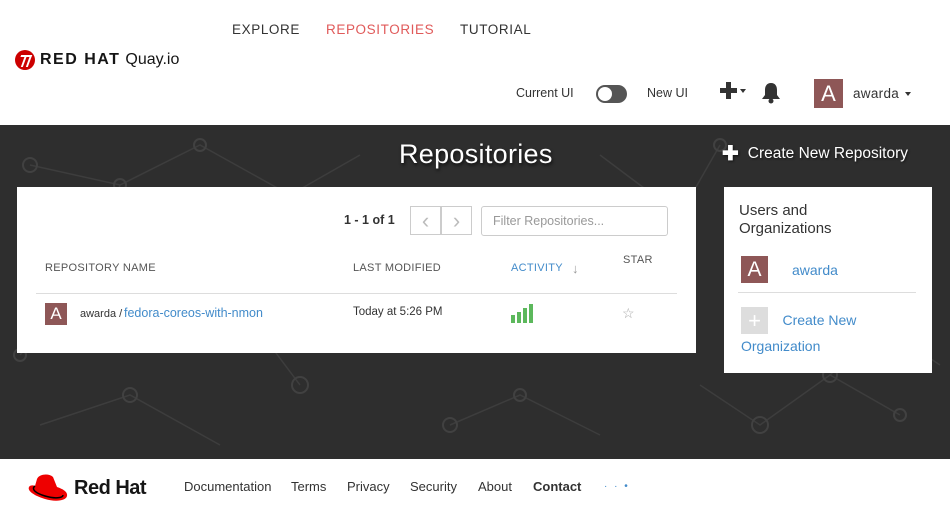  Describe the element at coordinates (456, 220) in the screenshot. I see `next-page-button: ›` at that location.